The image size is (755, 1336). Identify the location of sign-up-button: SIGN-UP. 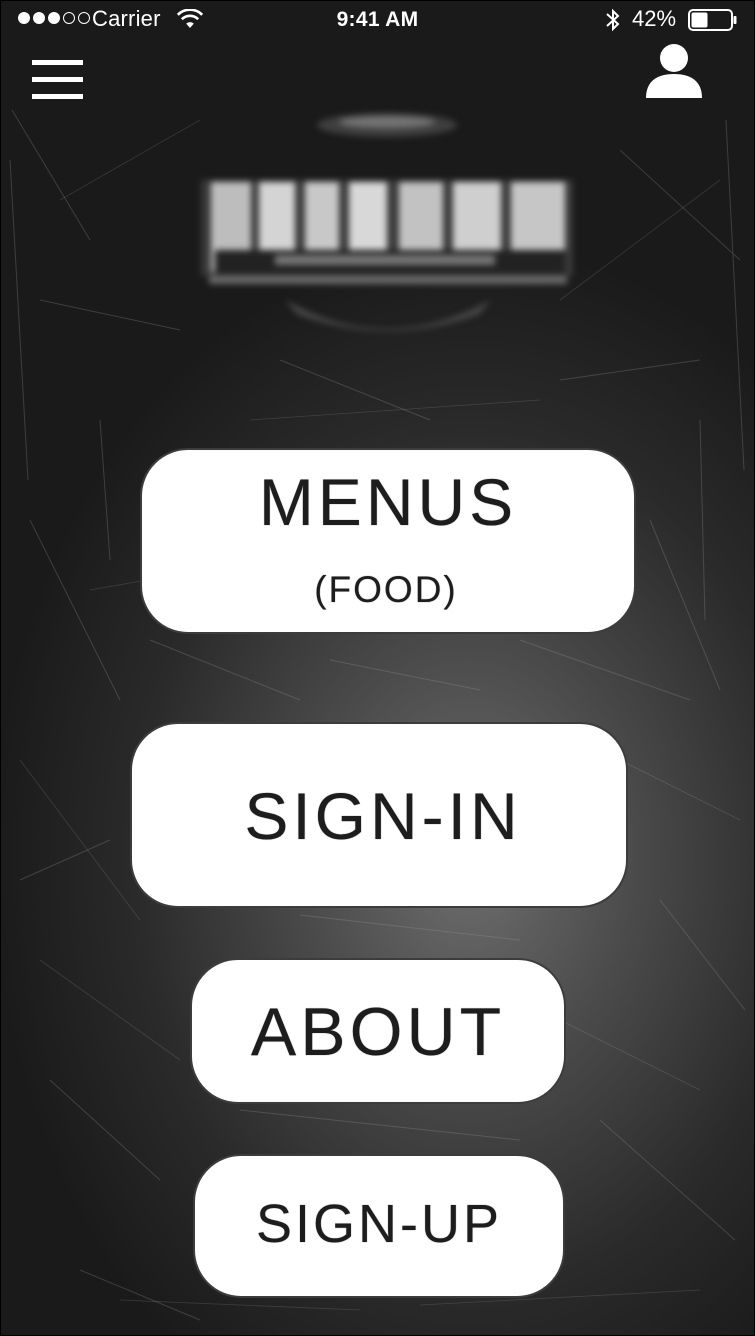
(379, 1226).